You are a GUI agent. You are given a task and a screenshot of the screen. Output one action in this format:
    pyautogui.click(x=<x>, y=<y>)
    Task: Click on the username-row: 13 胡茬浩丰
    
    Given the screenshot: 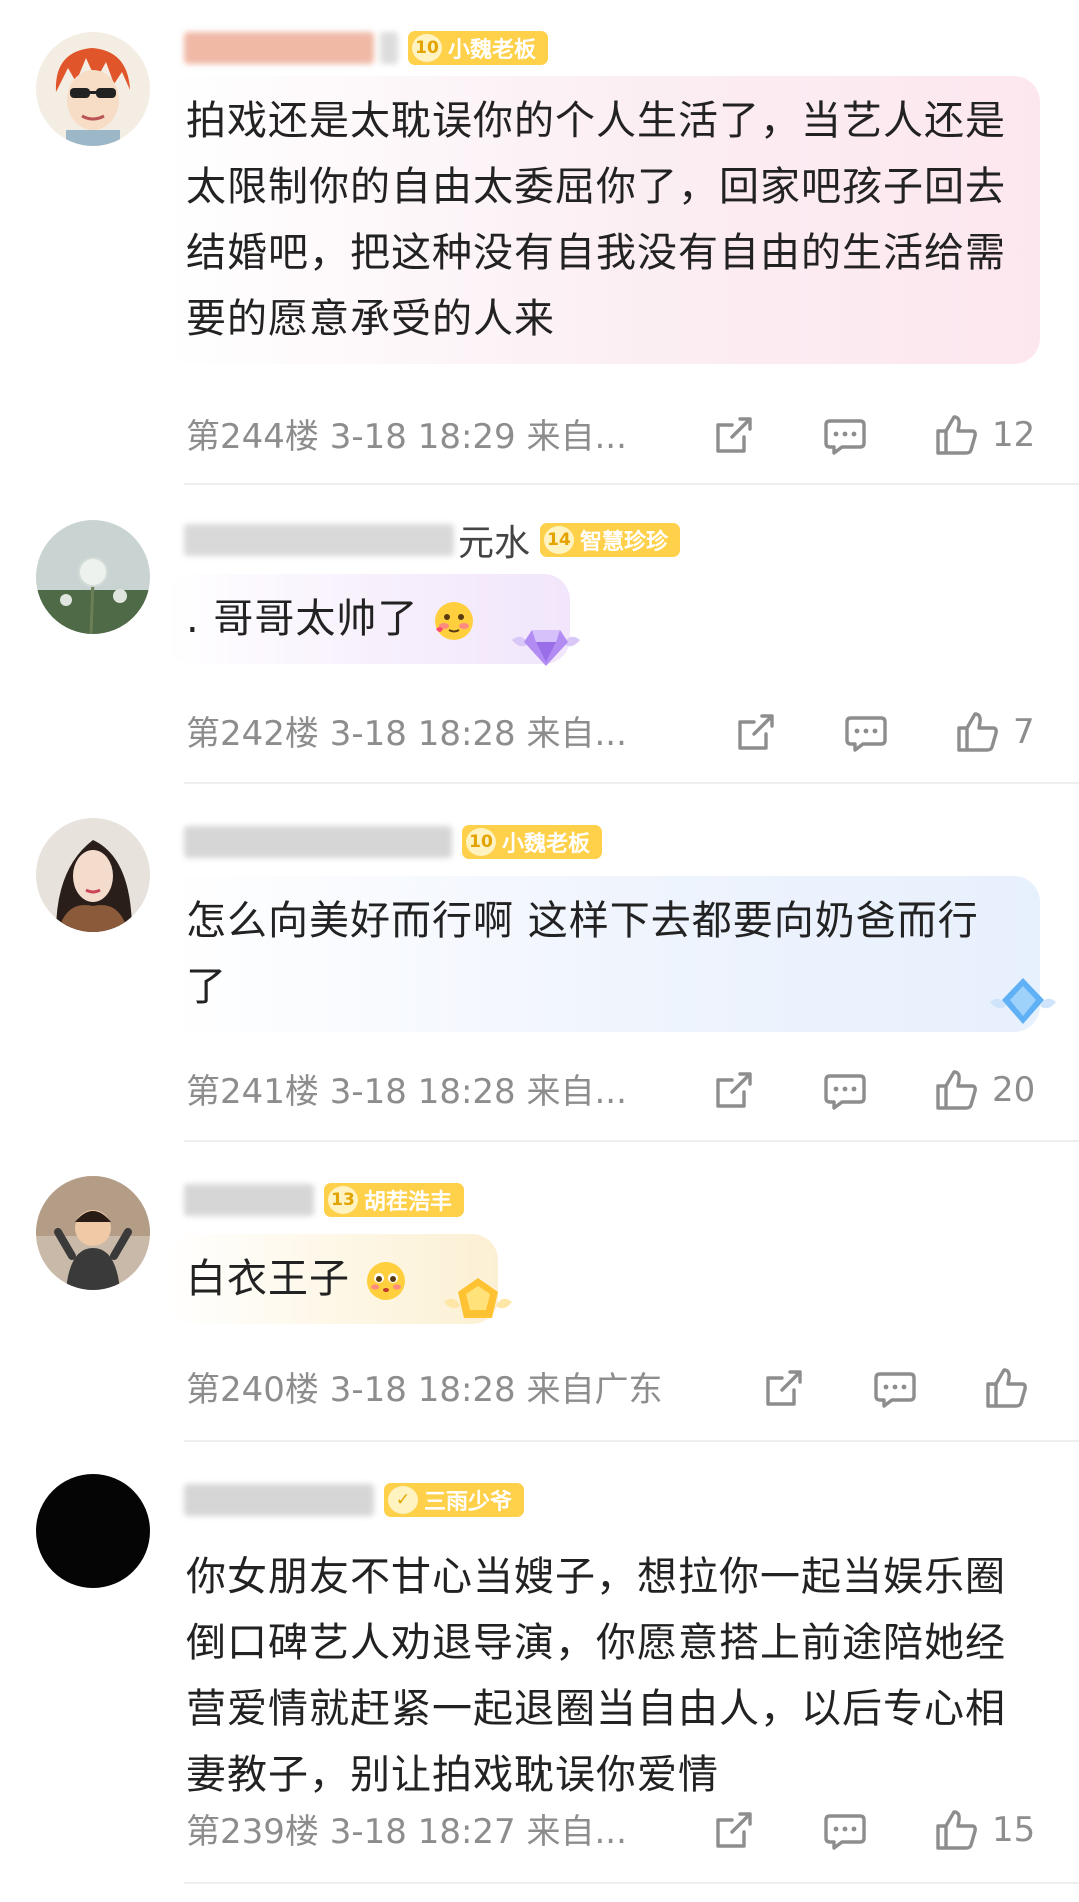 What is the action you would take?
    pyautogui.click(x=324, y=1200)
    